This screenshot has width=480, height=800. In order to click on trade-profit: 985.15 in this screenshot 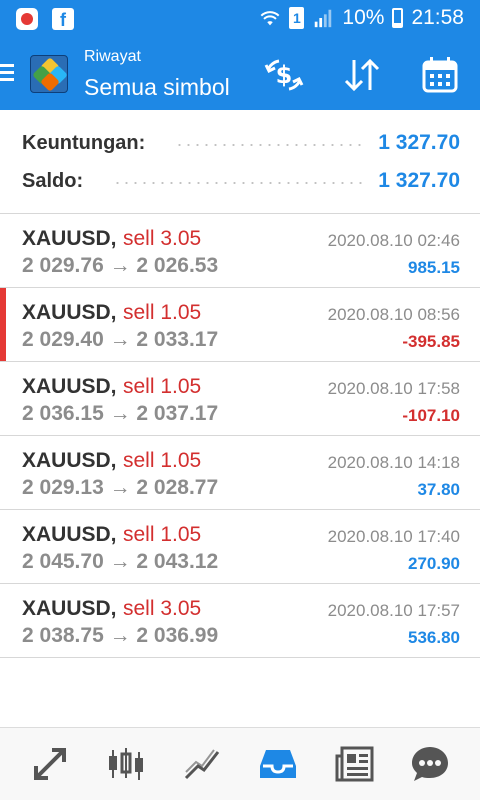, I will do `click(434, 267)`.